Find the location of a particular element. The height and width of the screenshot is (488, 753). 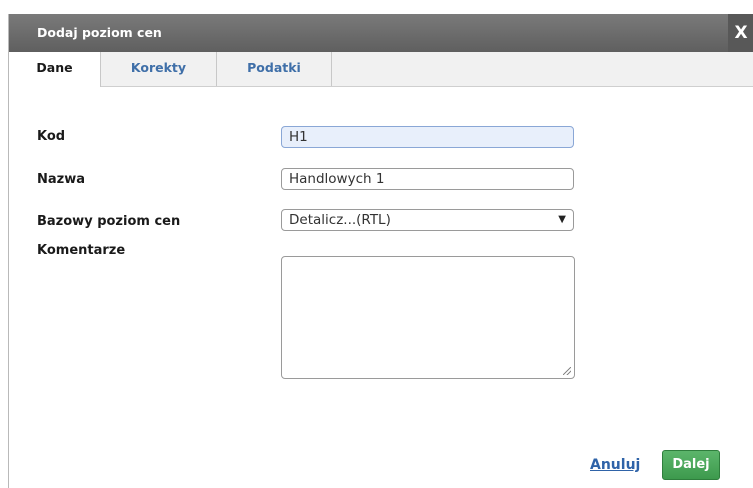

close-button: X is located at coordinates (740, 33).